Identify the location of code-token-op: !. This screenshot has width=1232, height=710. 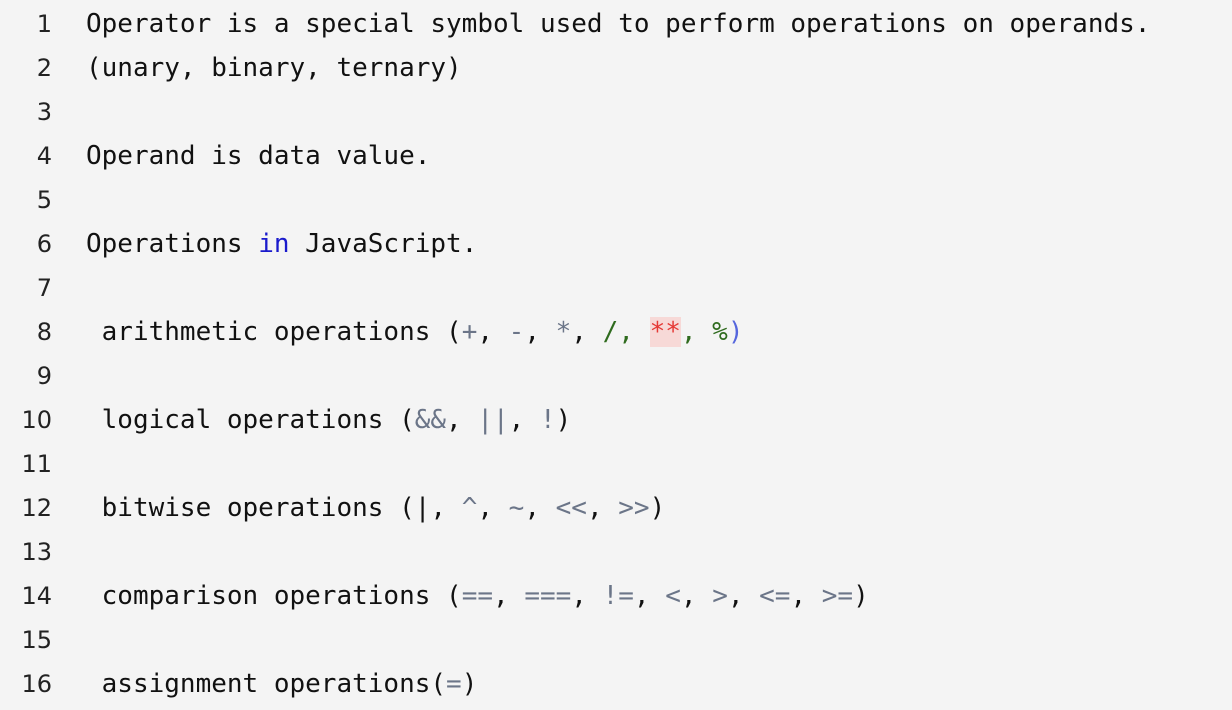
(547, 420).